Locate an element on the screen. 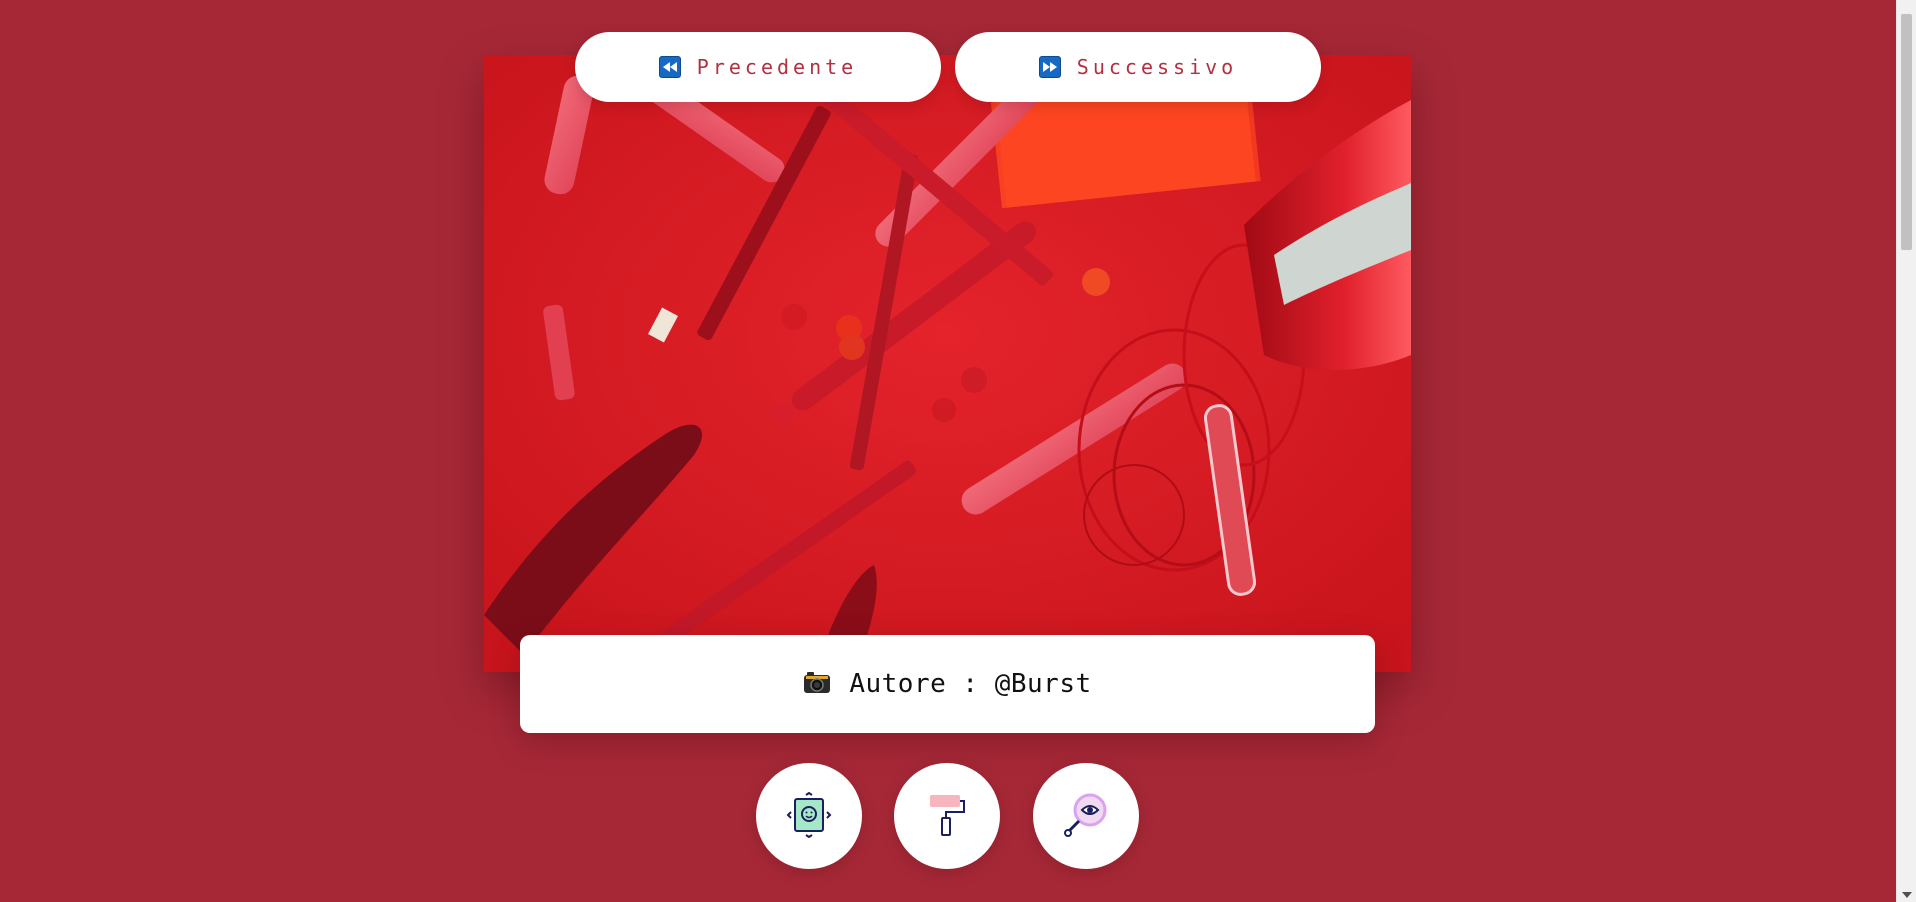  paint-roller-button is located at coordinates (947, 816).